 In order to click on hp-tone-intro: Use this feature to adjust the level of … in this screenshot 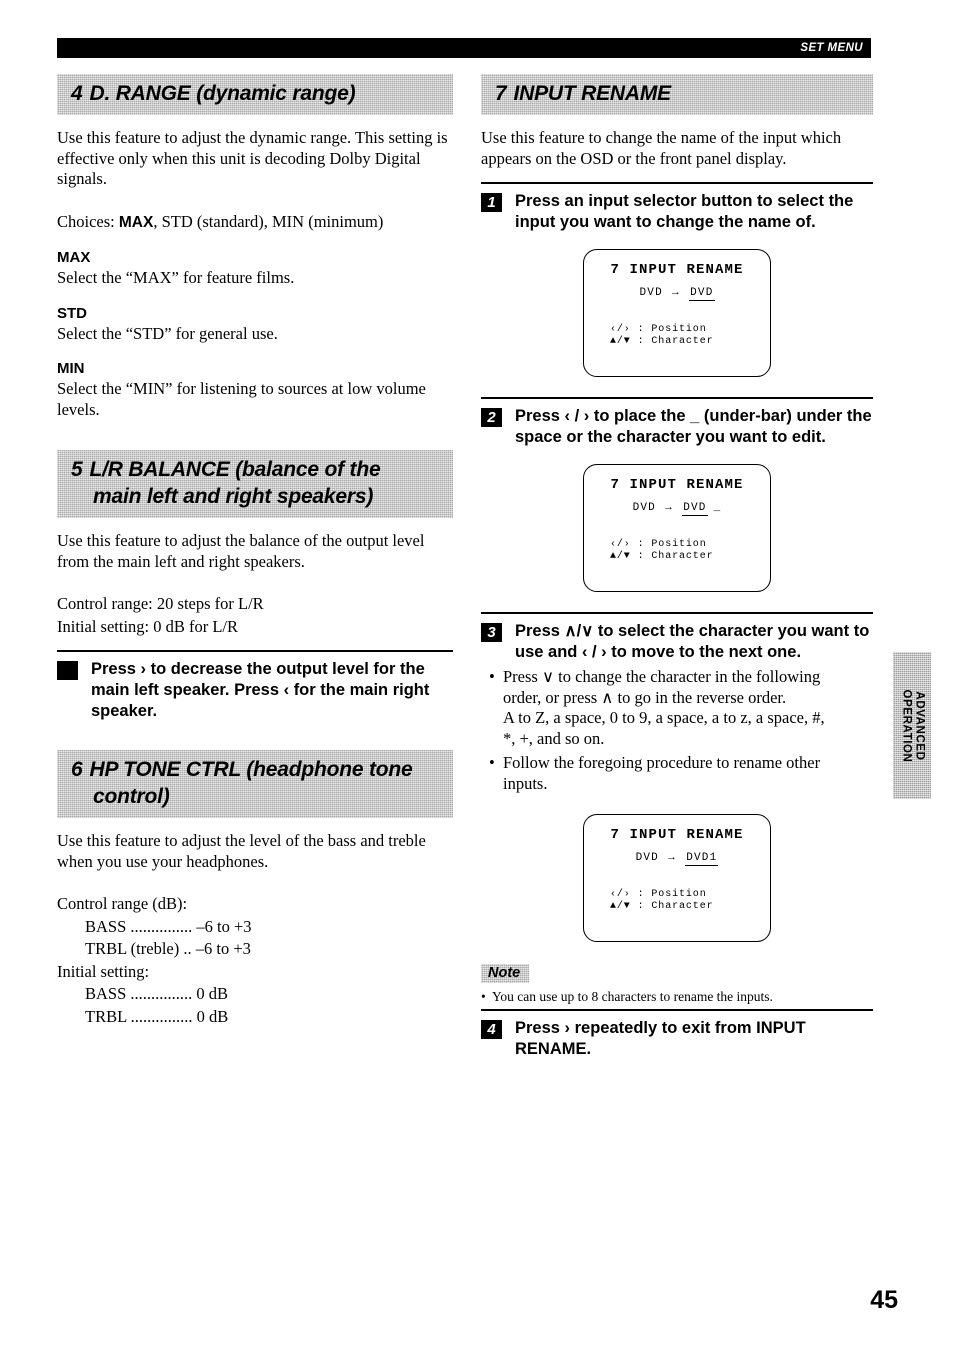, I will do `click(241, 851)`.